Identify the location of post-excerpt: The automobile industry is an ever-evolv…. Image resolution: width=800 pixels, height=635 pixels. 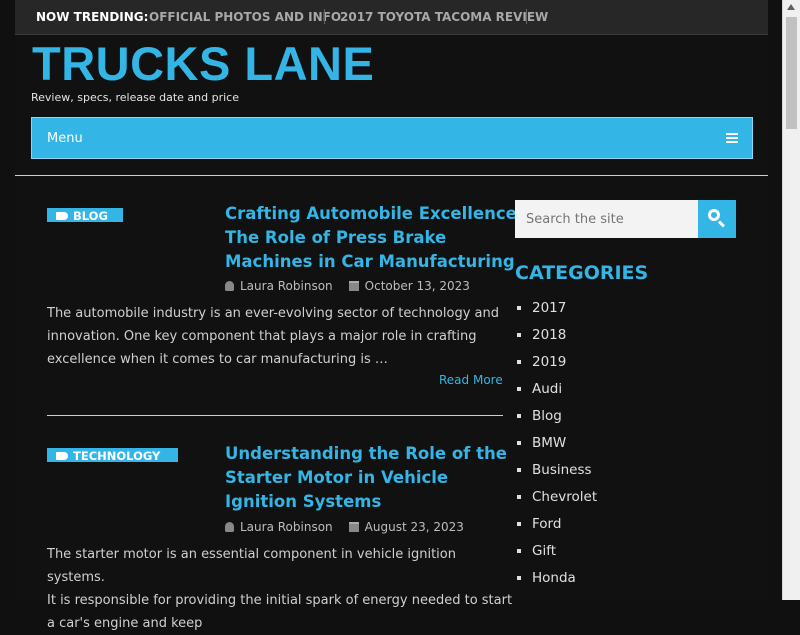
(277, 336).